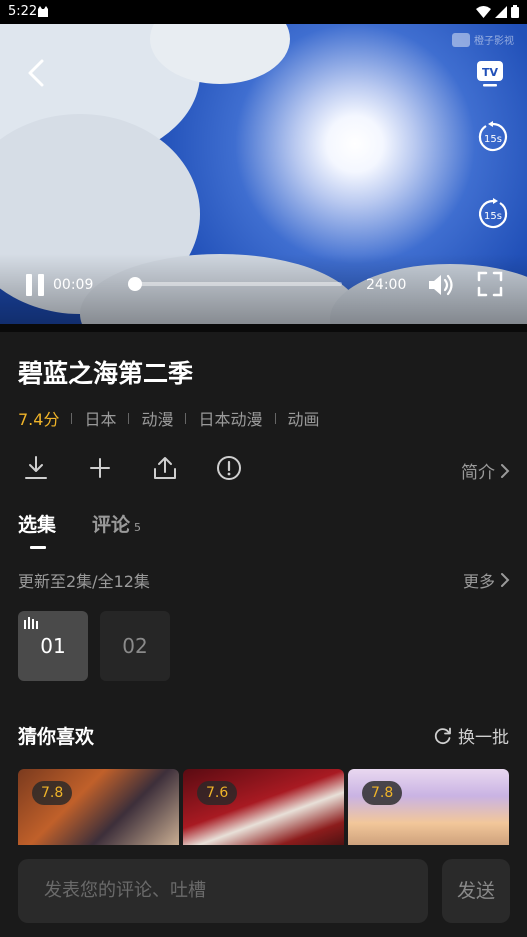 The width and height of the screenshot is (527, 937). I want to click on back-icon, so click(37, 73).